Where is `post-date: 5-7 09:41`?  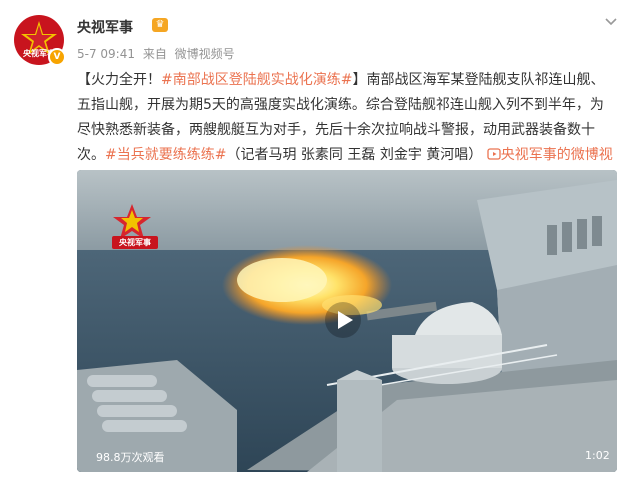 post-date: 5-7 09:41 is located at coordinates (106, 54).